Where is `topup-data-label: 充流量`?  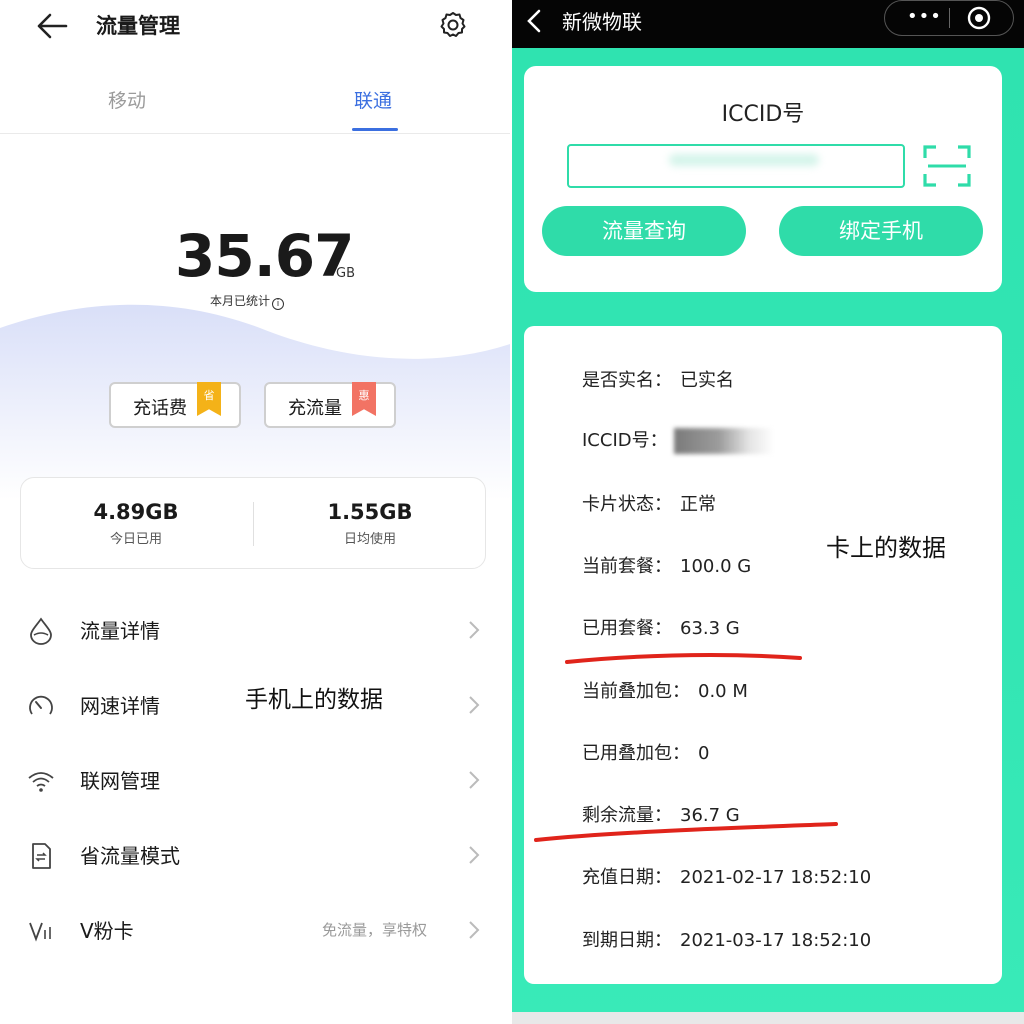
topup-data-label: 充流量 is located at coordinates (315, 408).